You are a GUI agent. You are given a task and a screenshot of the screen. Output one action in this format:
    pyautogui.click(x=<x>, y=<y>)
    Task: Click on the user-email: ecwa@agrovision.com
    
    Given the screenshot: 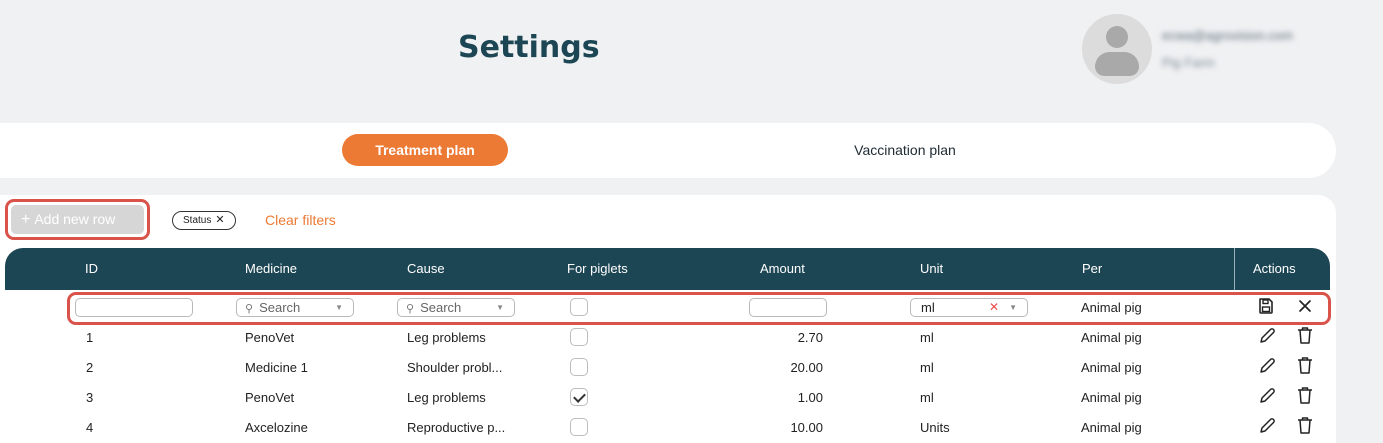 What is the action you would take?
    pyautogui.click(x=1227, y=35)
    